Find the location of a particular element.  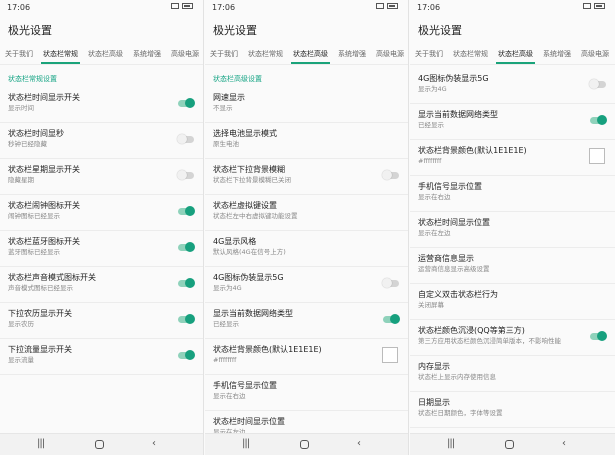

setting-title: 状态栏闹钟图标开关 is located at coordinates (44, 205).